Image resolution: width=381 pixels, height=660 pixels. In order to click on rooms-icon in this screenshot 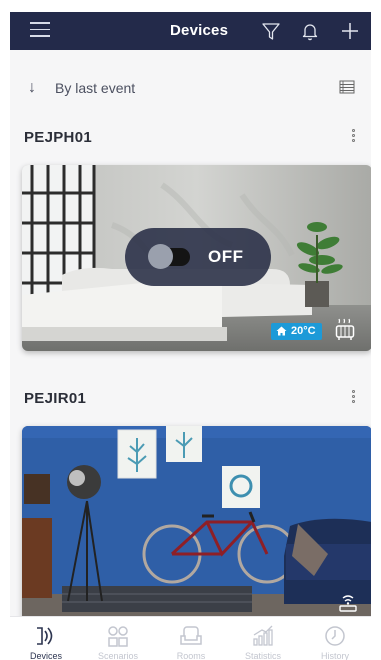, I will do `click(191, 635)`.